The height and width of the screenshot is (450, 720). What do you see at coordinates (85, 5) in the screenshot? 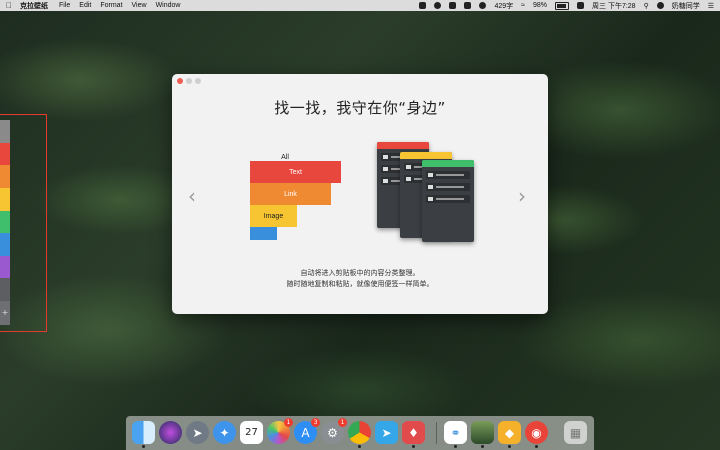
I see `menu-edit: Edit` at bounding box center [85, 5].